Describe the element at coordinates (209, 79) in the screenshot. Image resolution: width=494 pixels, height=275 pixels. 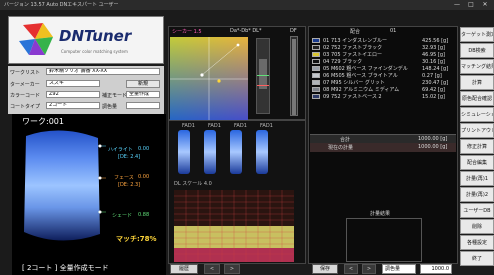
I see `color-plane-graph` at that location.